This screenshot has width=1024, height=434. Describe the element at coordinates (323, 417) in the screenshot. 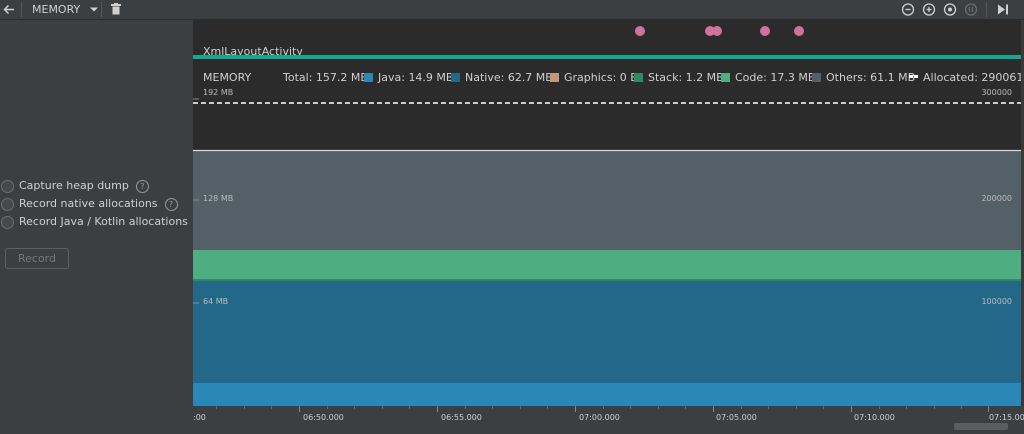

I see `time-label: 06:50.000` at that location.